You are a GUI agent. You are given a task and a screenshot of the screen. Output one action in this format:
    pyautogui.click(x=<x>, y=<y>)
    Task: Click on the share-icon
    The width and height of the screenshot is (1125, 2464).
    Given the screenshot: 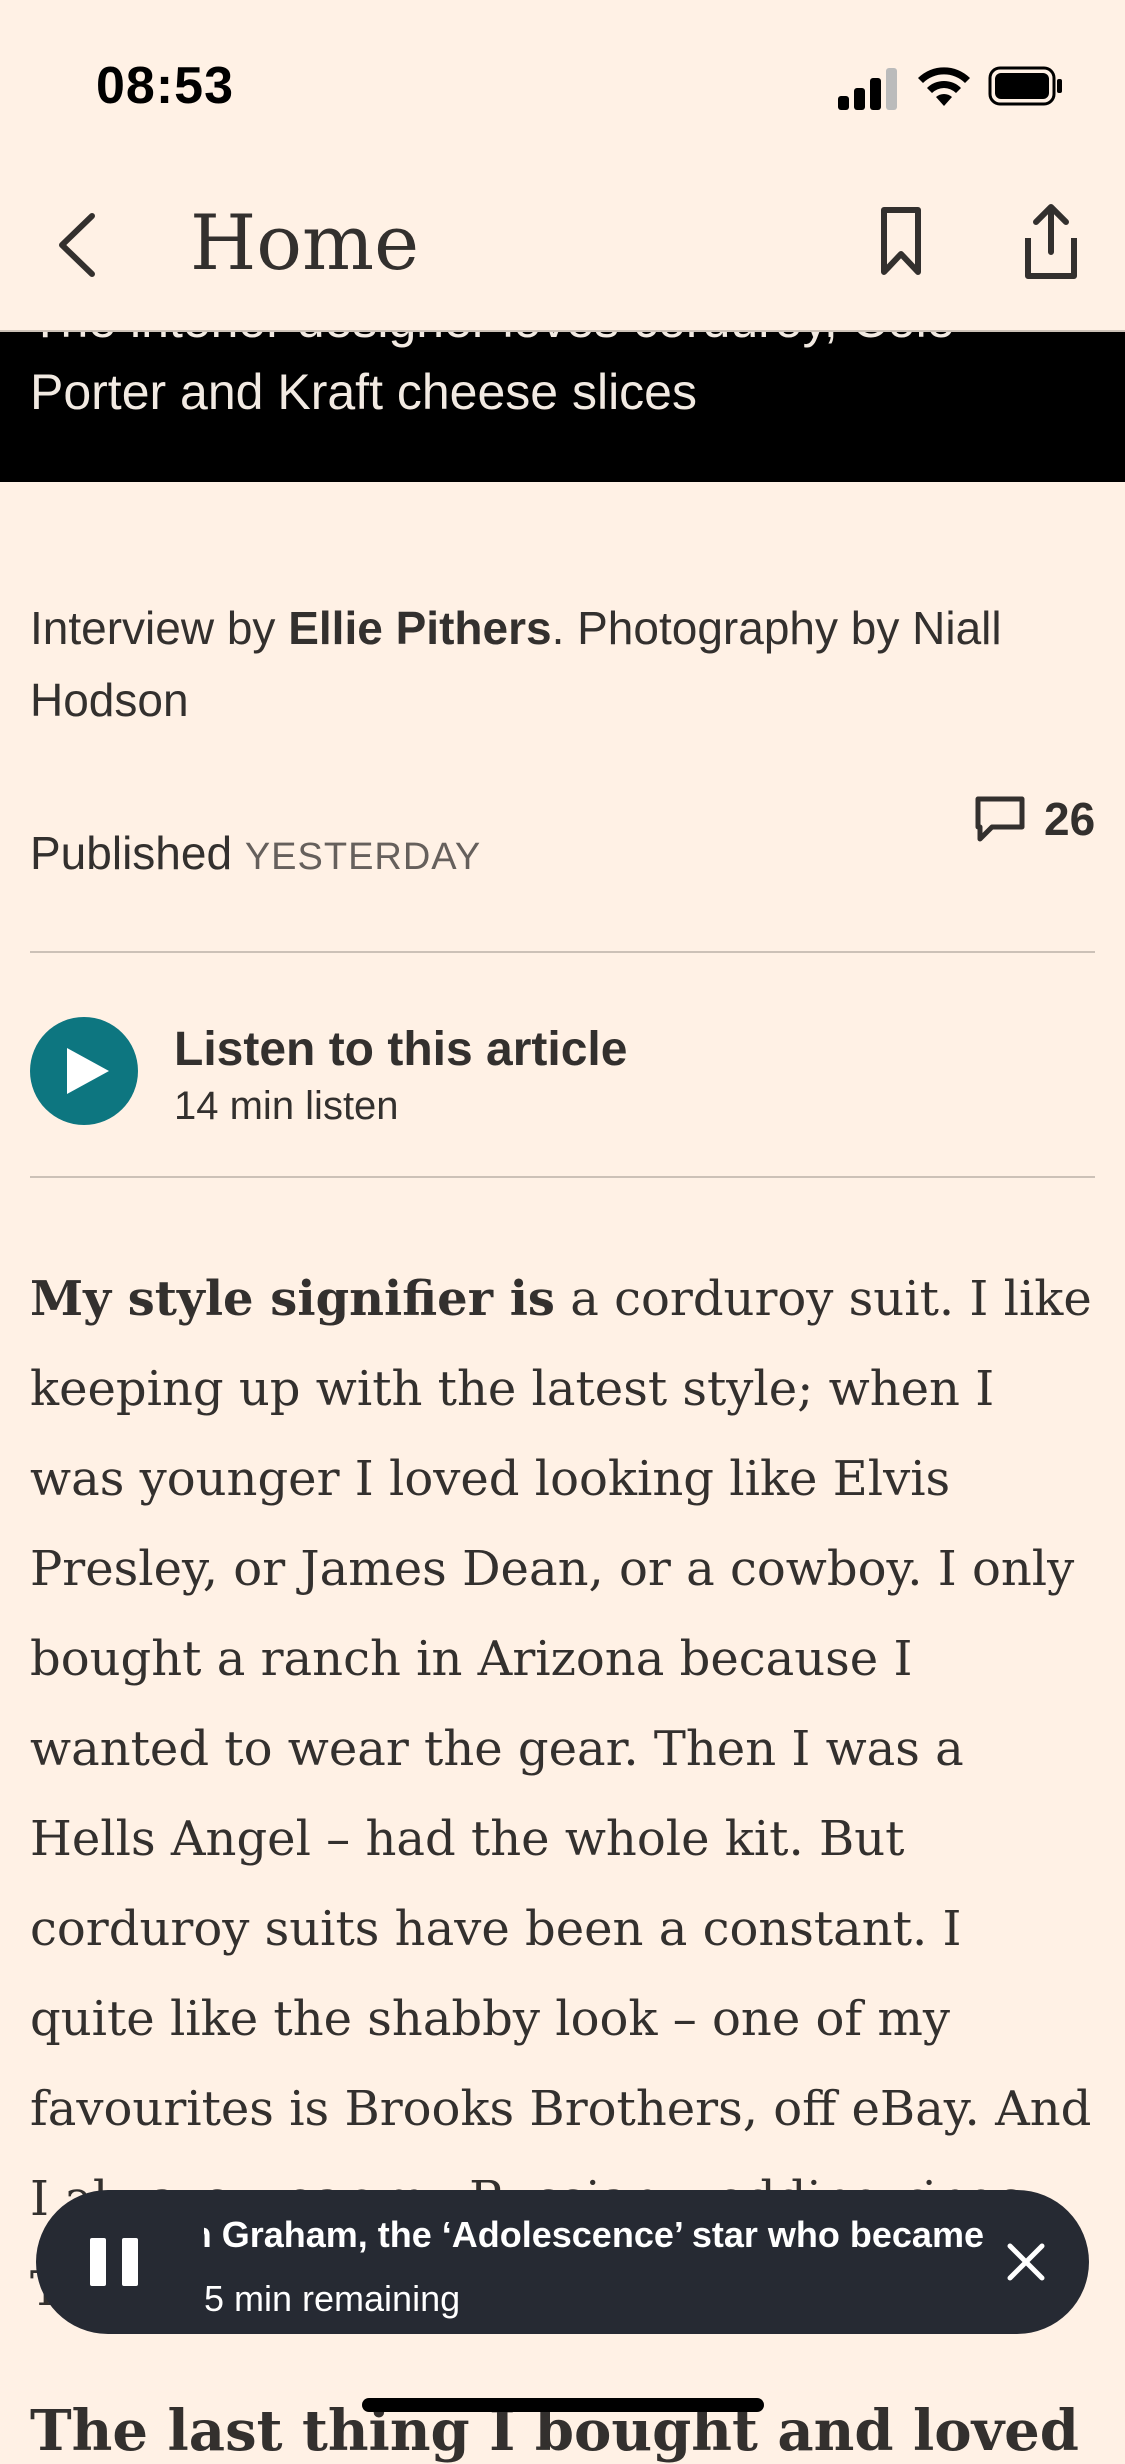 What is the action you would take?
    pyautogui.click(x=1051, y=241)
    